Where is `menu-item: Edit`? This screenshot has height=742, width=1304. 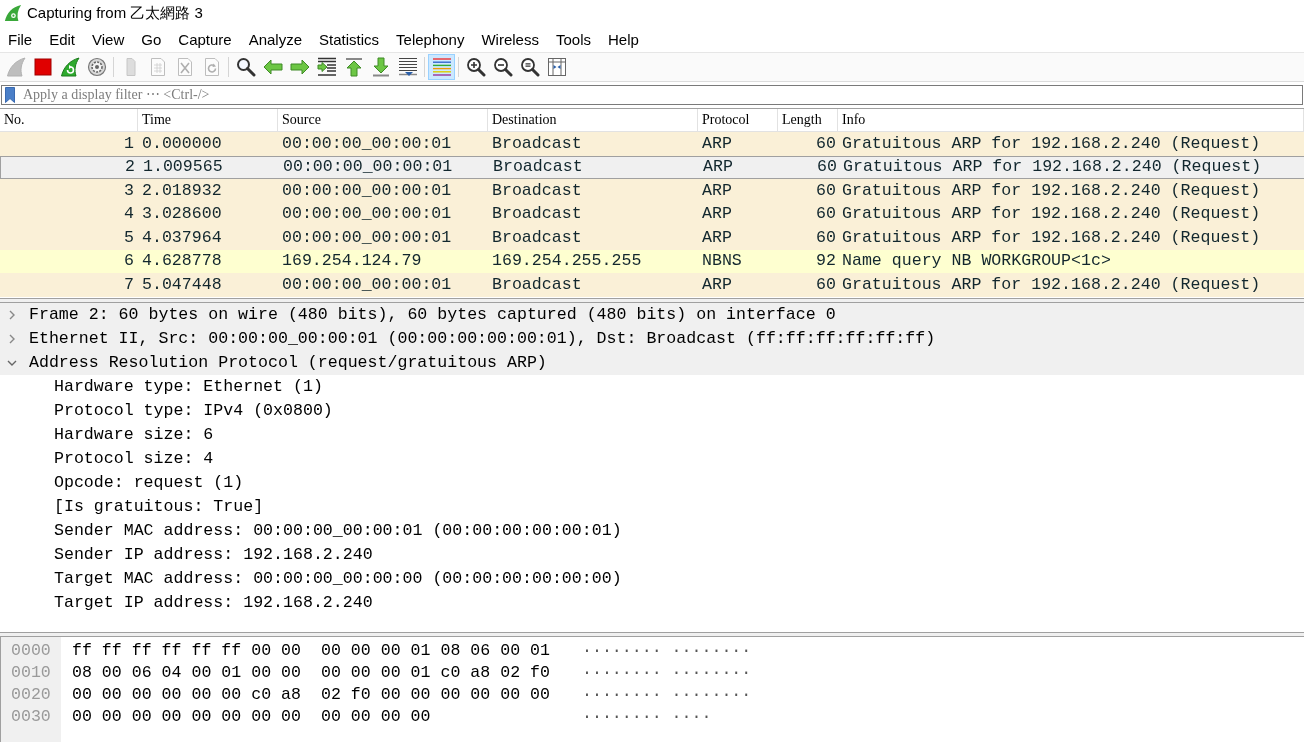 menu-item: Edit is located at coordinates (62, 39).